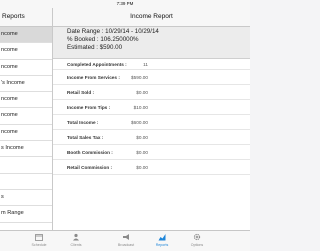  I want to click on row-value: $10.00, so click(140, 107).